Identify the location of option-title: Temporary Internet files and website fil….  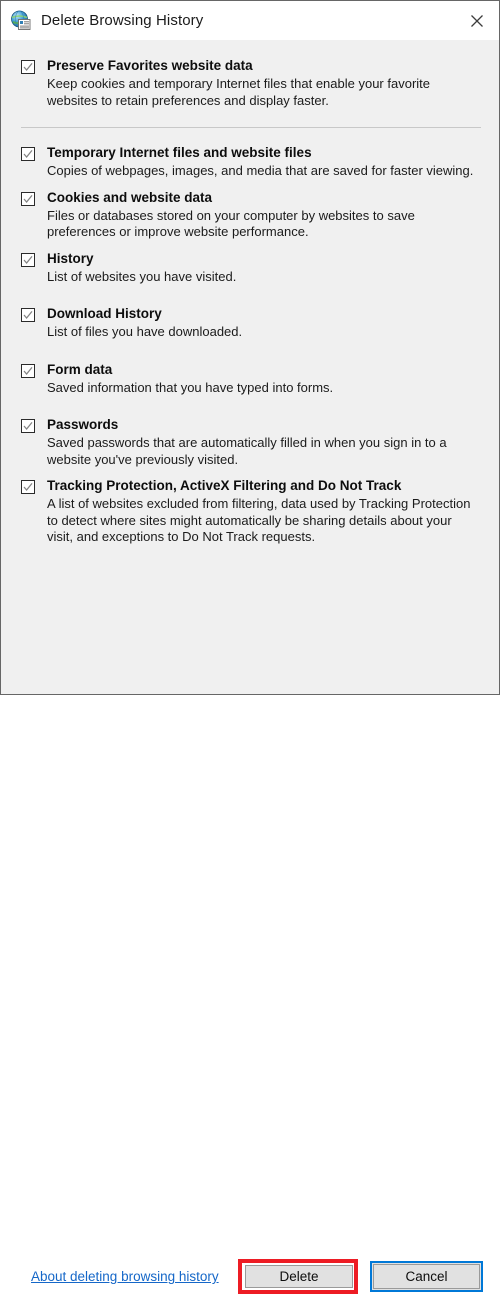
(179, 152).